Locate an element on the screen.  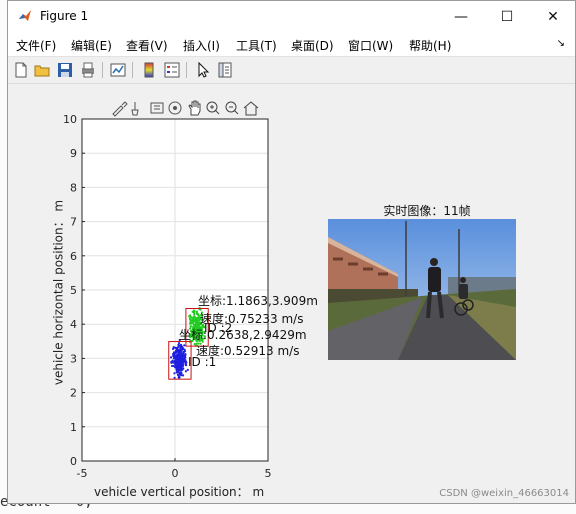
x-tick-label: -5 is located at coordinates (82, 473).